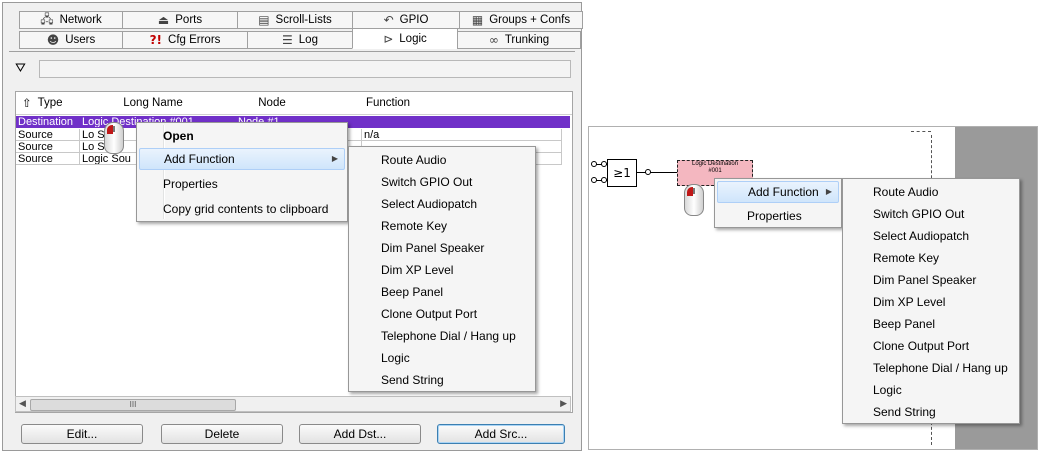 The width and height of the screenshot is (1043, 455). I want to click on canvas-boundary-top, so click(921, 131).